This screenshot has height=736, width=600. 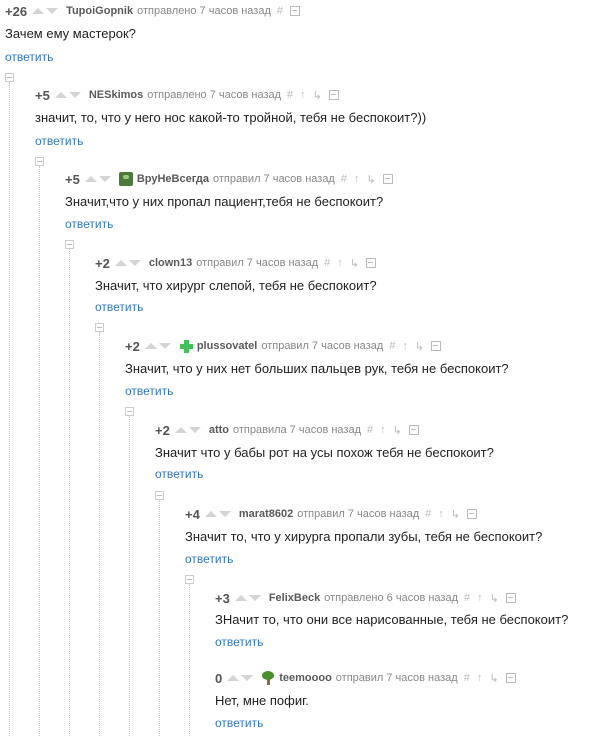 I want to click on comment-author: ВруНеВсегда, so click(x=173, y=179).